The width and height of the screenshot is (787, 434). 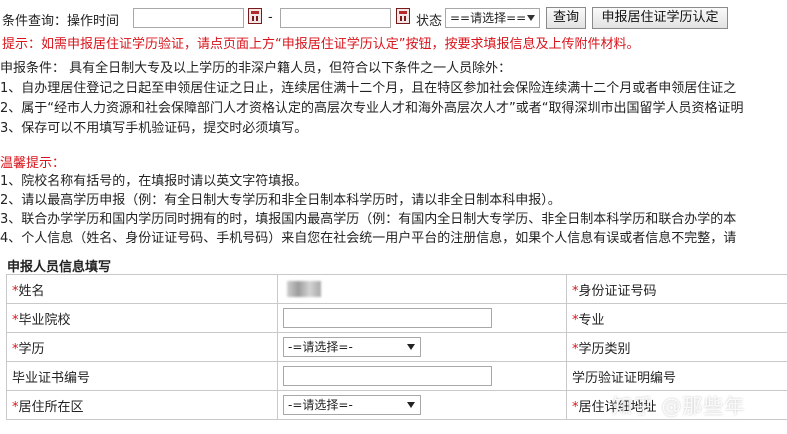 I want to click on query-label: 条件查询：操作时间, so click(x=61, y=21).